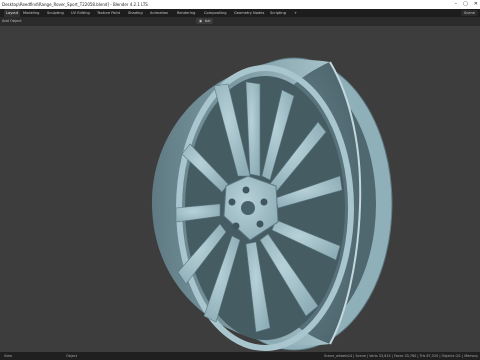  I want to click on status-mouse-object: Object, so click(72, 356).